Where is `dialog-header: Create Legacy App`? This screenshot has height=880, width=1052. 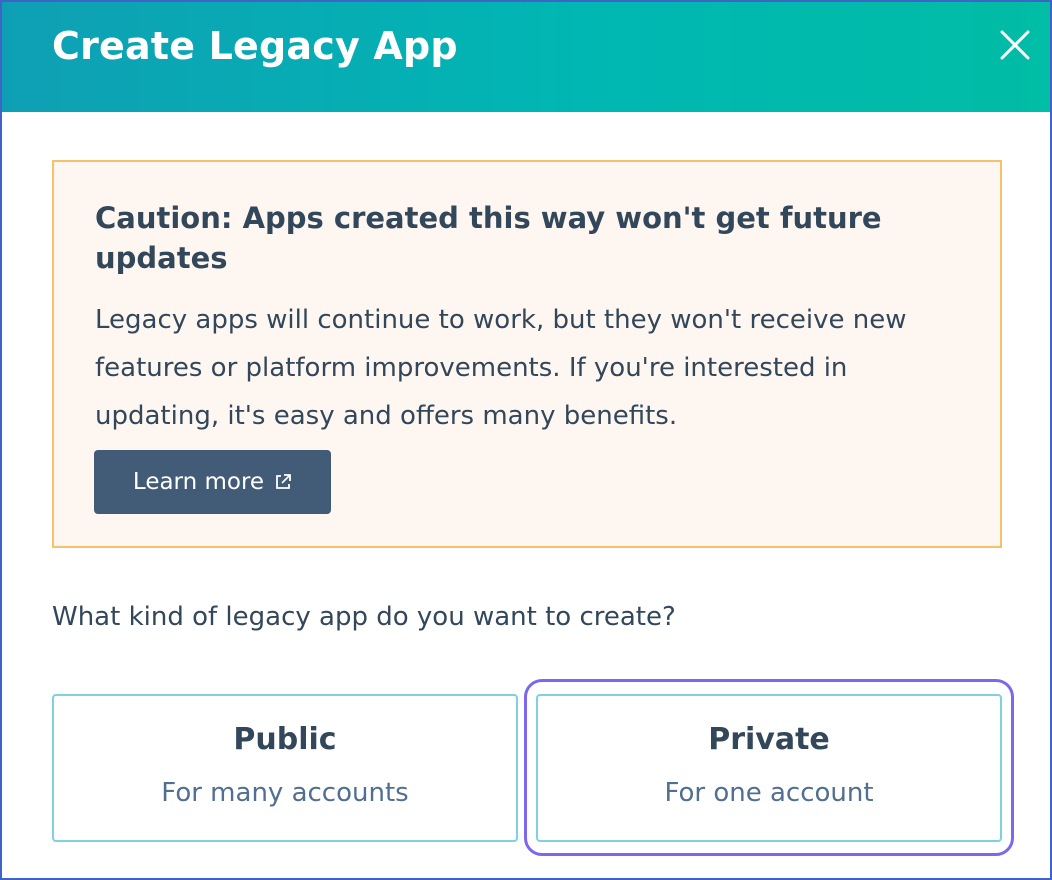 dialog-header: Create Legacy App is located at coordinates (526, 57).